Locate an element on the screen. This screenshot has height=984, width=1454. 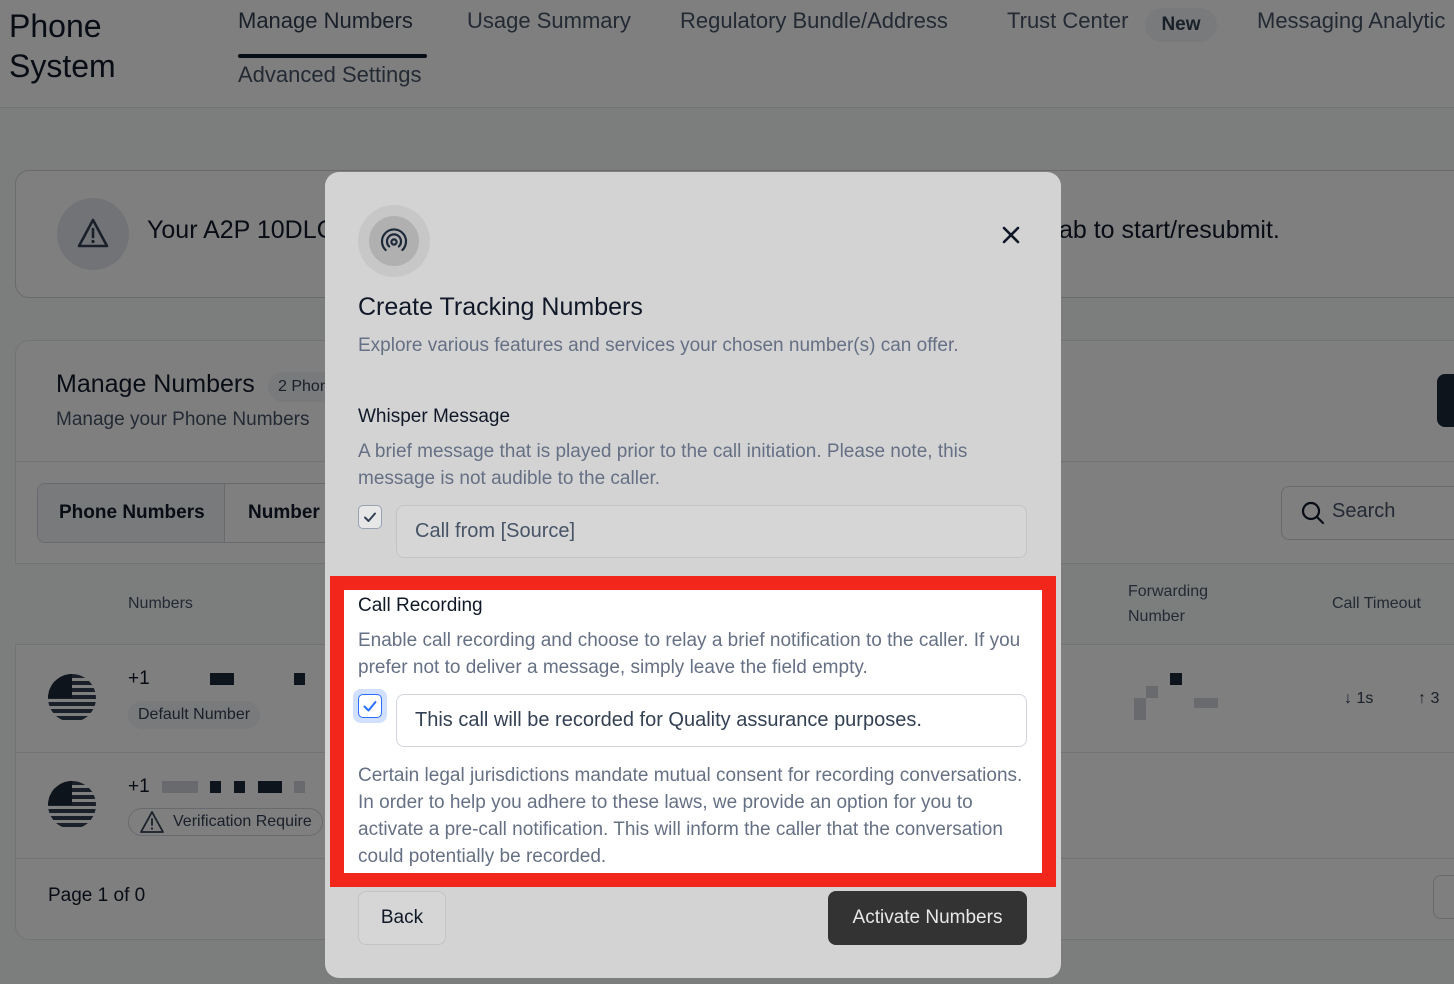
call-recording-checkbox is located at coordinates (370, 706).